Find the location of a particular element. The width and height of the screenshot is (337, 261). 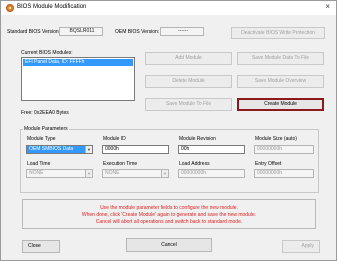

module-revision-input: 00h is located at coordinates (211, 149).